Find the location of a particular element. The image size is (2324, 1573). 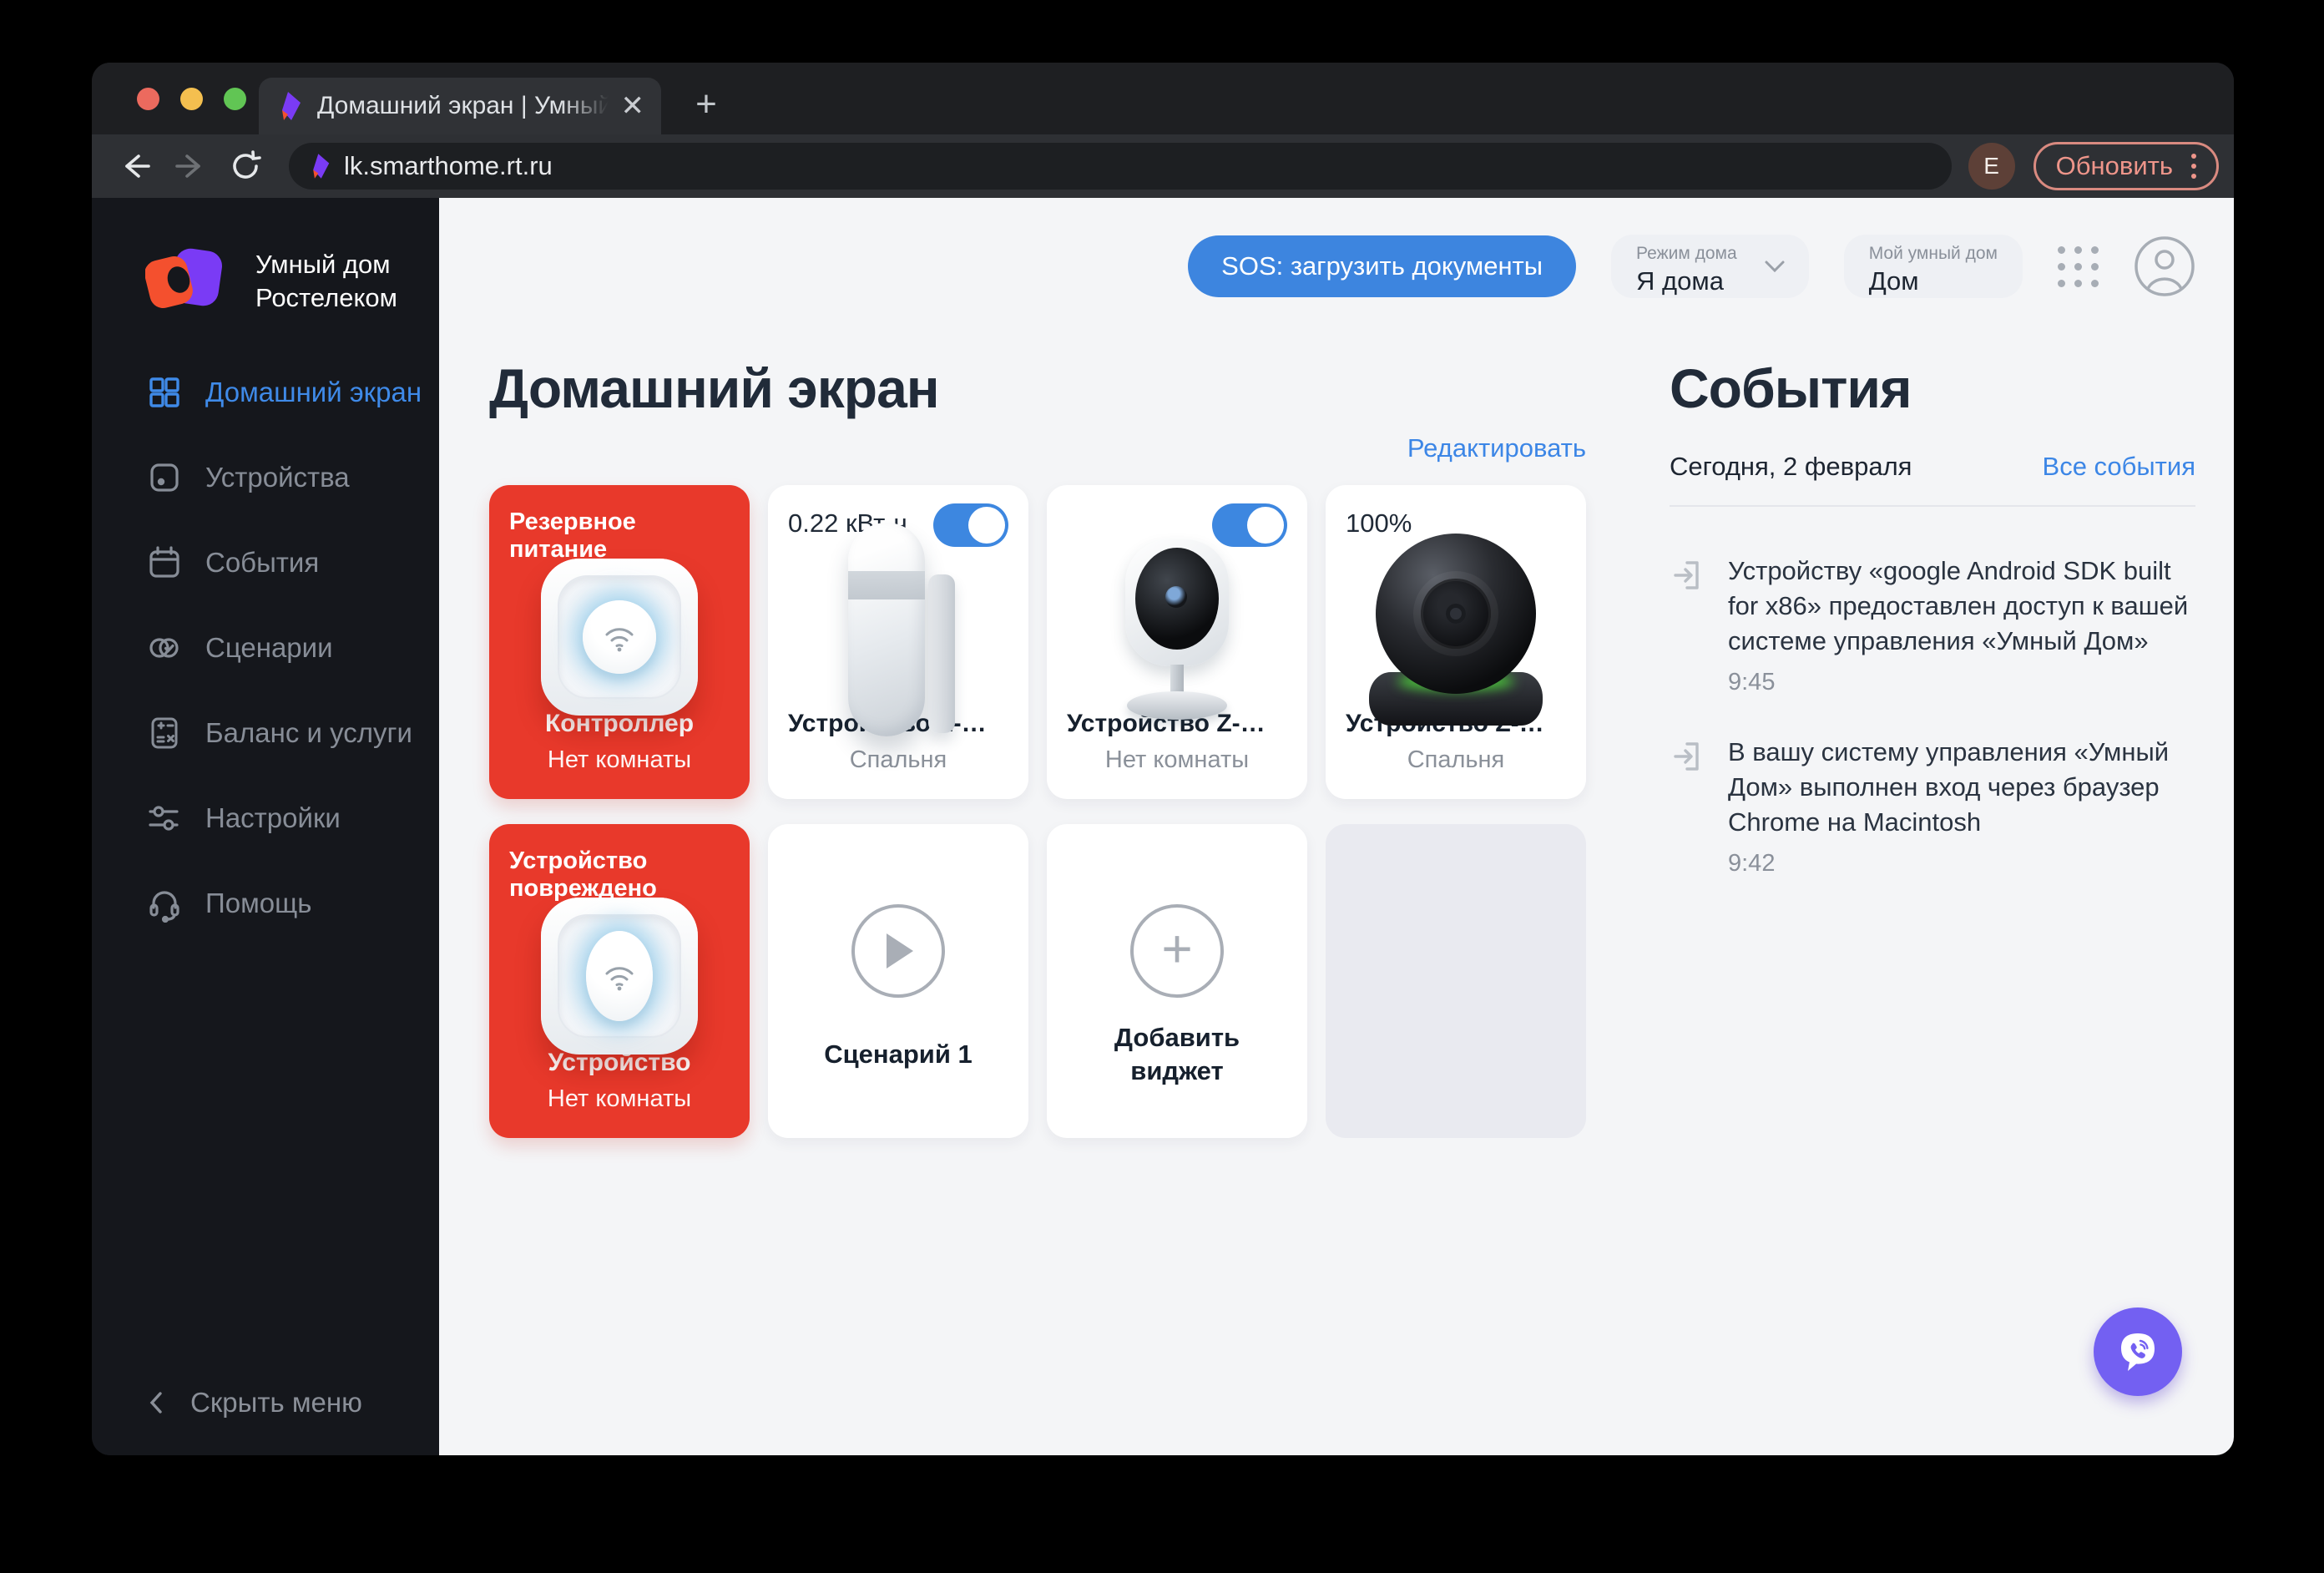

edit-link: Редактировать is located at coordinates (1496, 448).